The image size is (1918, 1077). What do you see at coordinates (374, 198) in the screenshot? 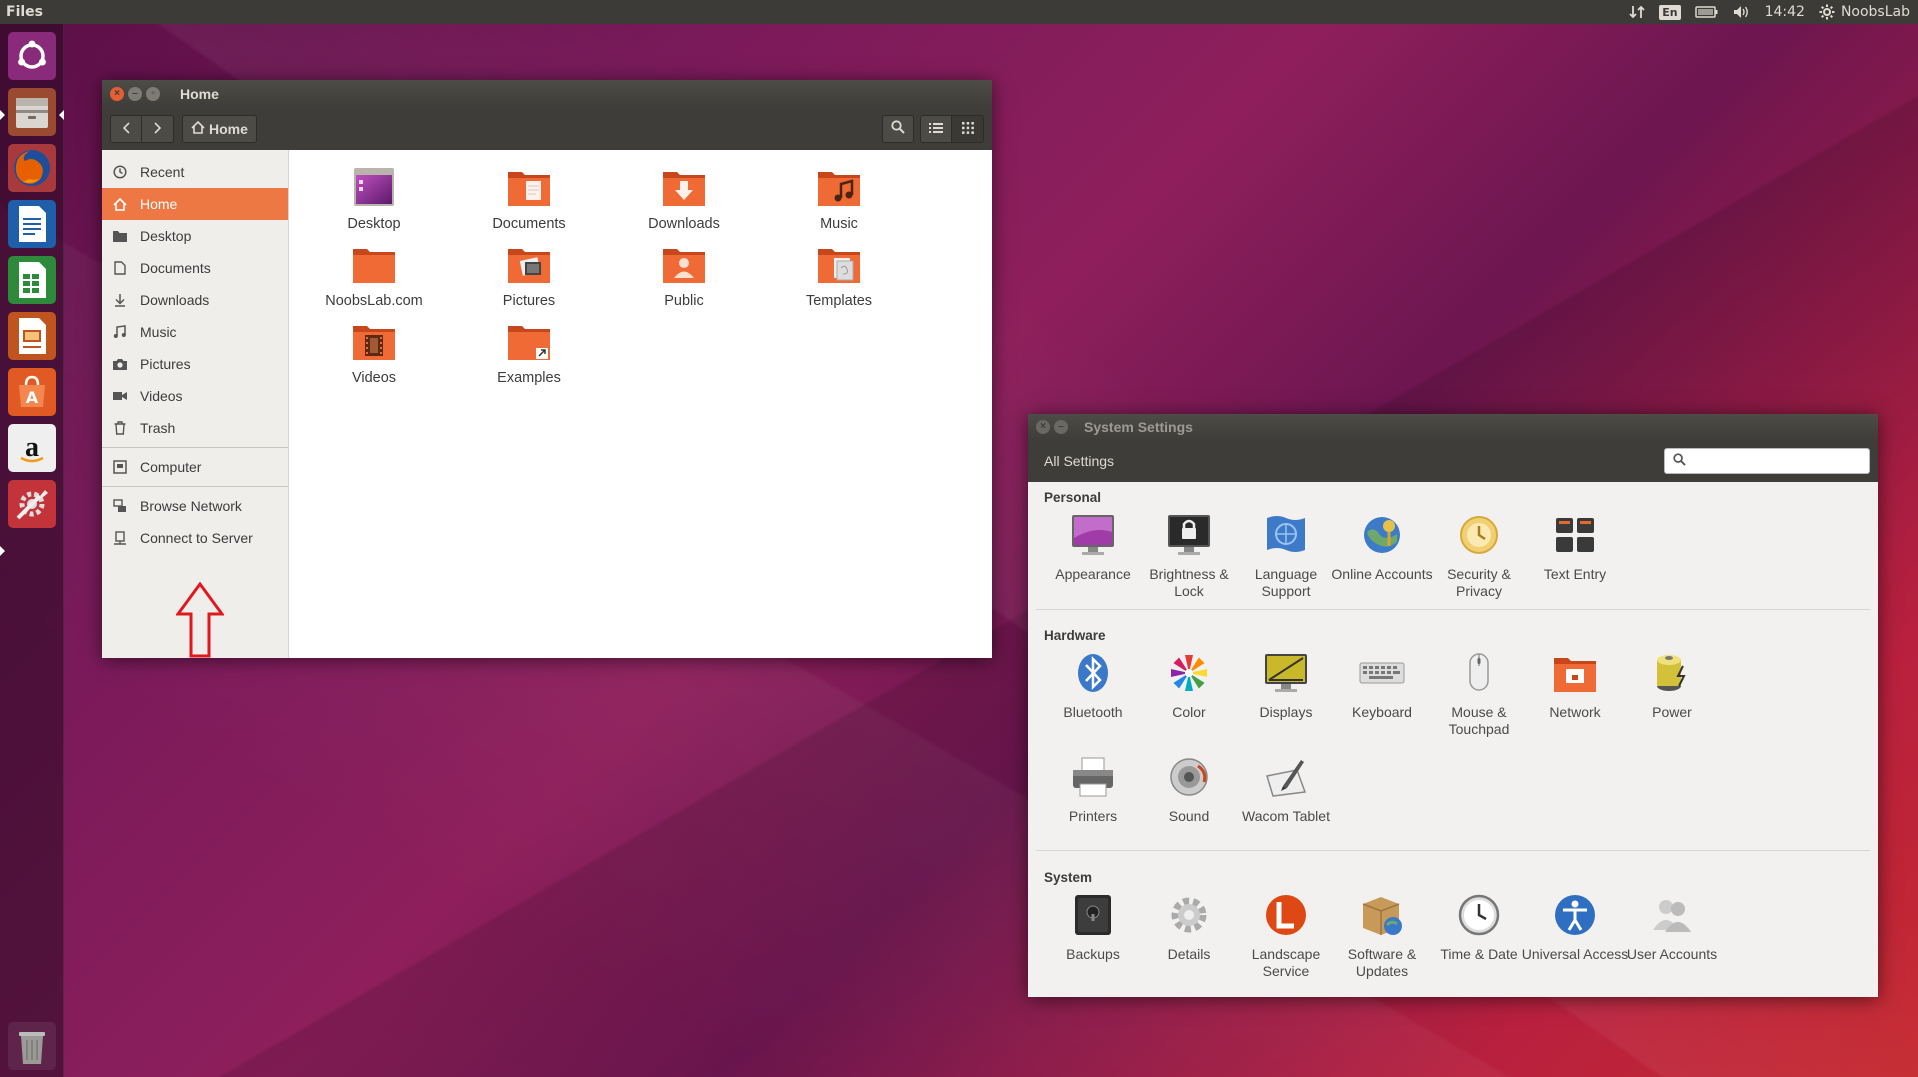
I see `file-item-desktop: Desktop` at bounding box center [374, 198].